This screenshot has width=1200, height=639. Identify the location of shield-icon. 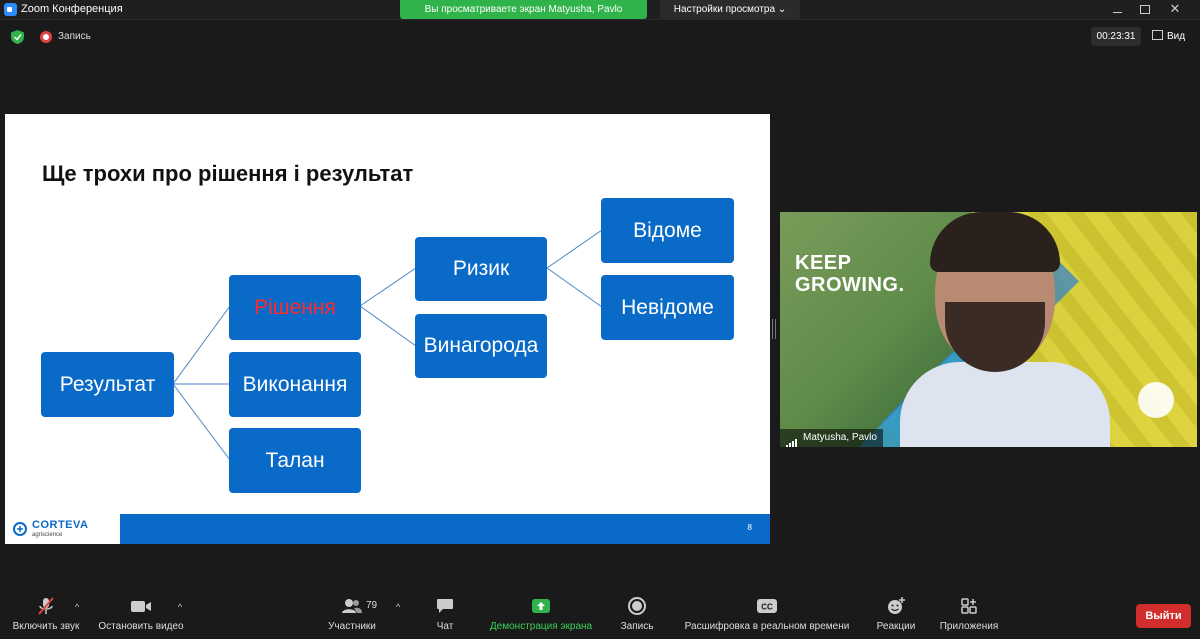
(17, 37).